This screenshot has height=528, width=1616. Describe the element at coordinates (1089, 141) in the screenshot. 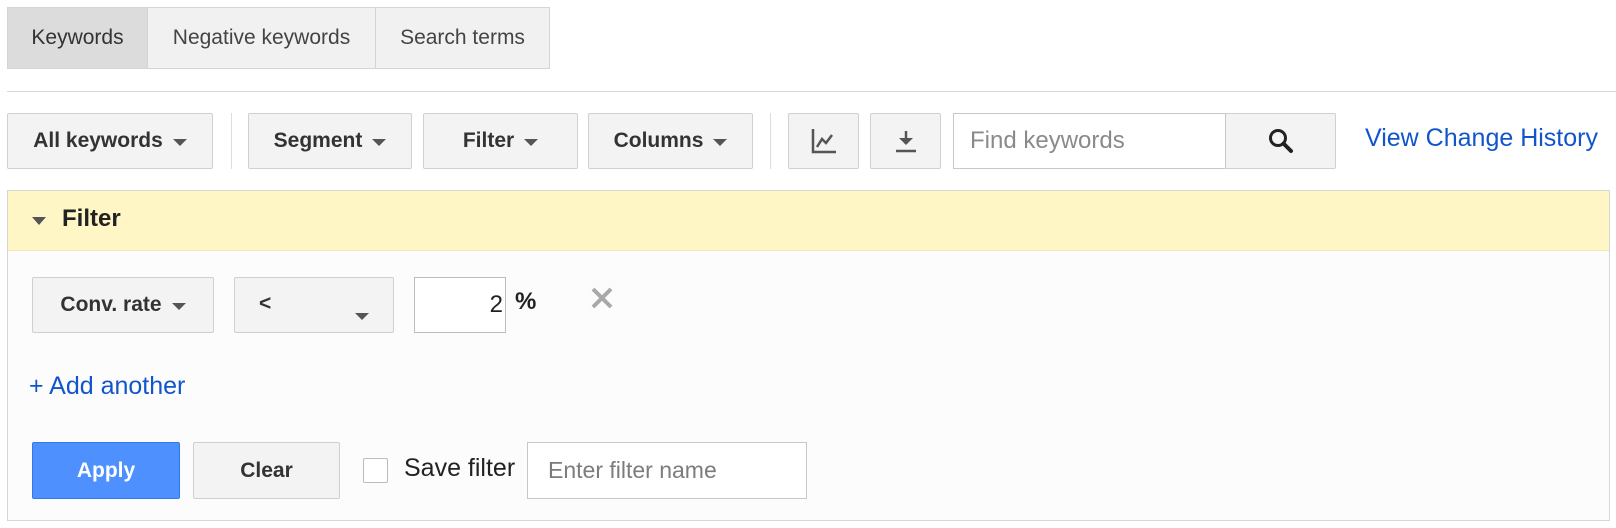

I see `search-input` at that location.